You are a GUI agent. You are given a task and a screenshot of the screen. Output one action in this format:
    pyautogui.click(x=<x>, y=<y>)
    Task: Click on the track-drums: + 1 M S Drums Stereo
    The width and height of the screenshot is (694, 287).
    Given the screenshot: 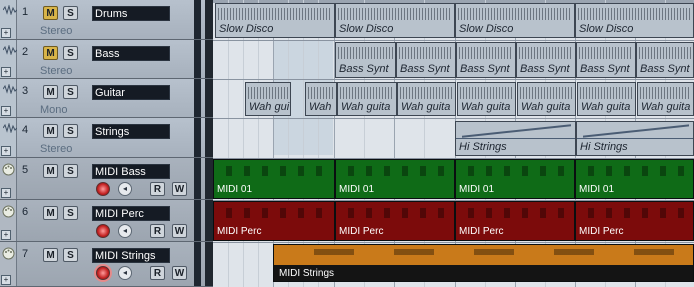 What is the action you would take?
    pyautogui.click(x=106, y=20)
    